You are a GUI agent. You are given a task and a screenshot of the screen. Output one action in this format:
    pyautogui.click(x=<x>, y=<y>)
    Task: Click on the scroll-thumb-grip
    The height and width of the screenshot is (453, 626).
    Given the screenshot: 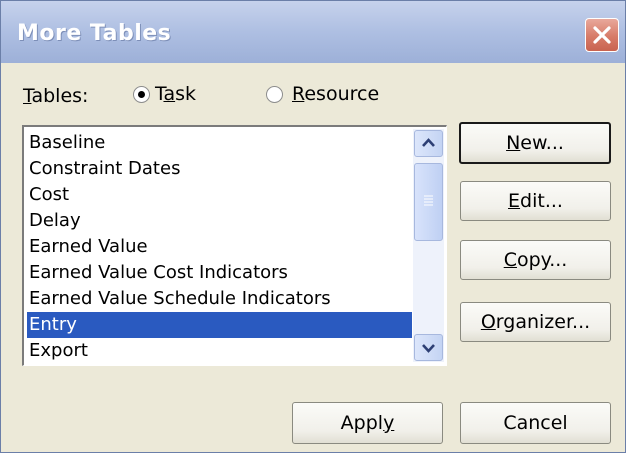 What is the action you would take?
    pyautogui.click(x=428, y=200)
    